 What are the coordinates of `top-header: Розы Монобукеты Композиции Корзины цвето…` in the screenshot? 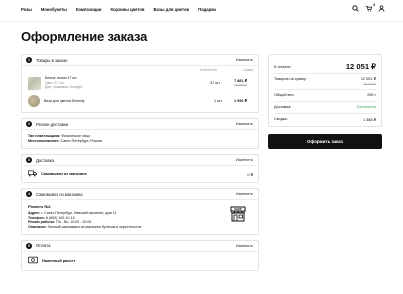 It's located at (201, 11).